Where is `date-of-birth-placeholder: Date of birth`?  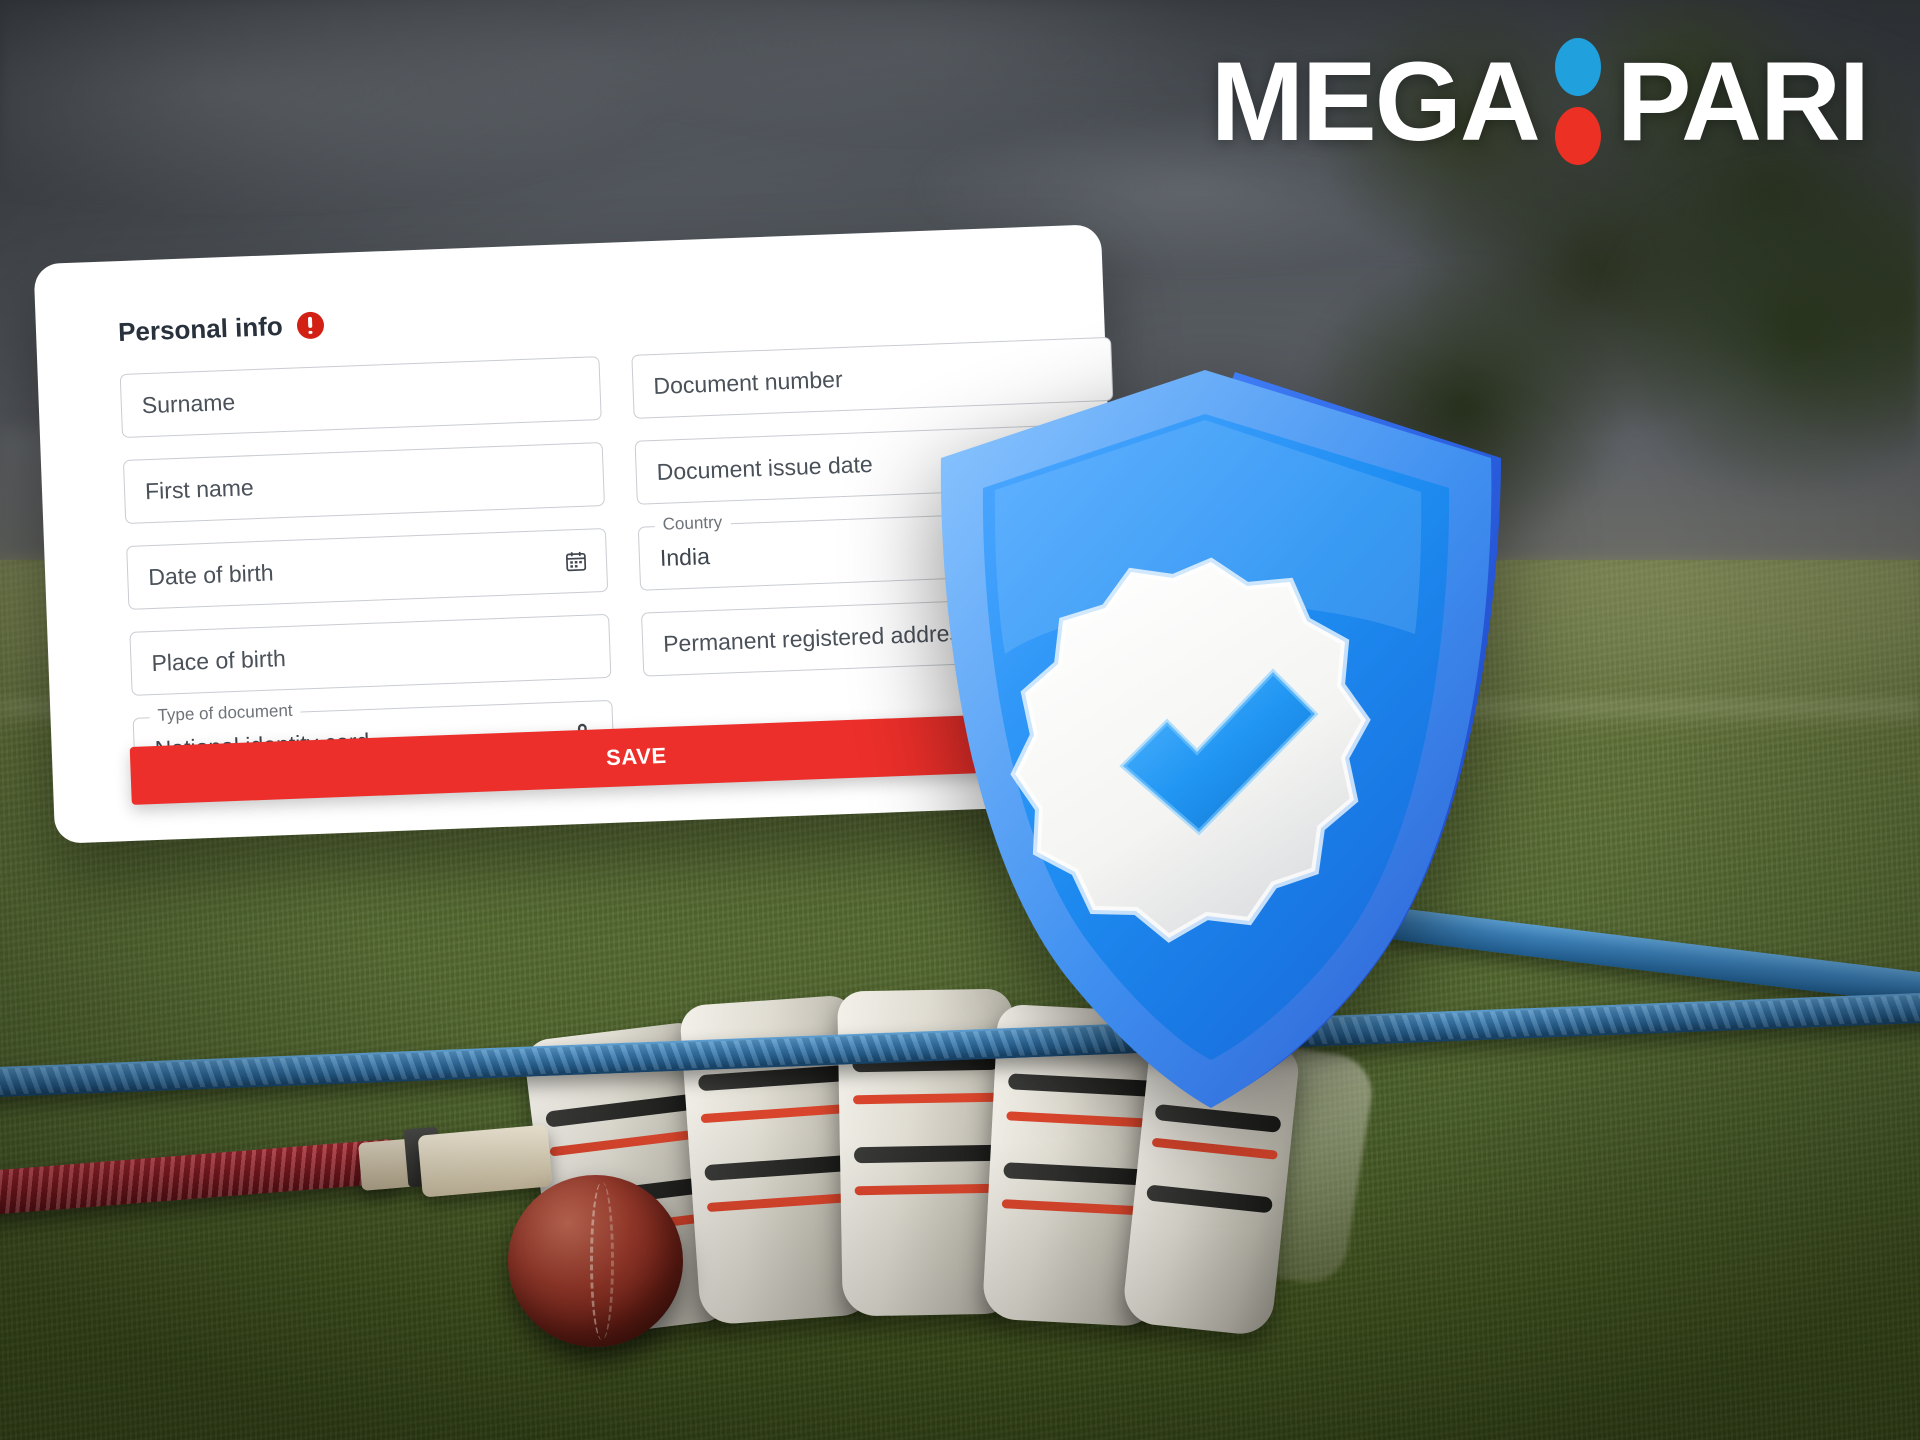 date-of-birth-placeholder: Date of birth is located at coordinates (210, 574).